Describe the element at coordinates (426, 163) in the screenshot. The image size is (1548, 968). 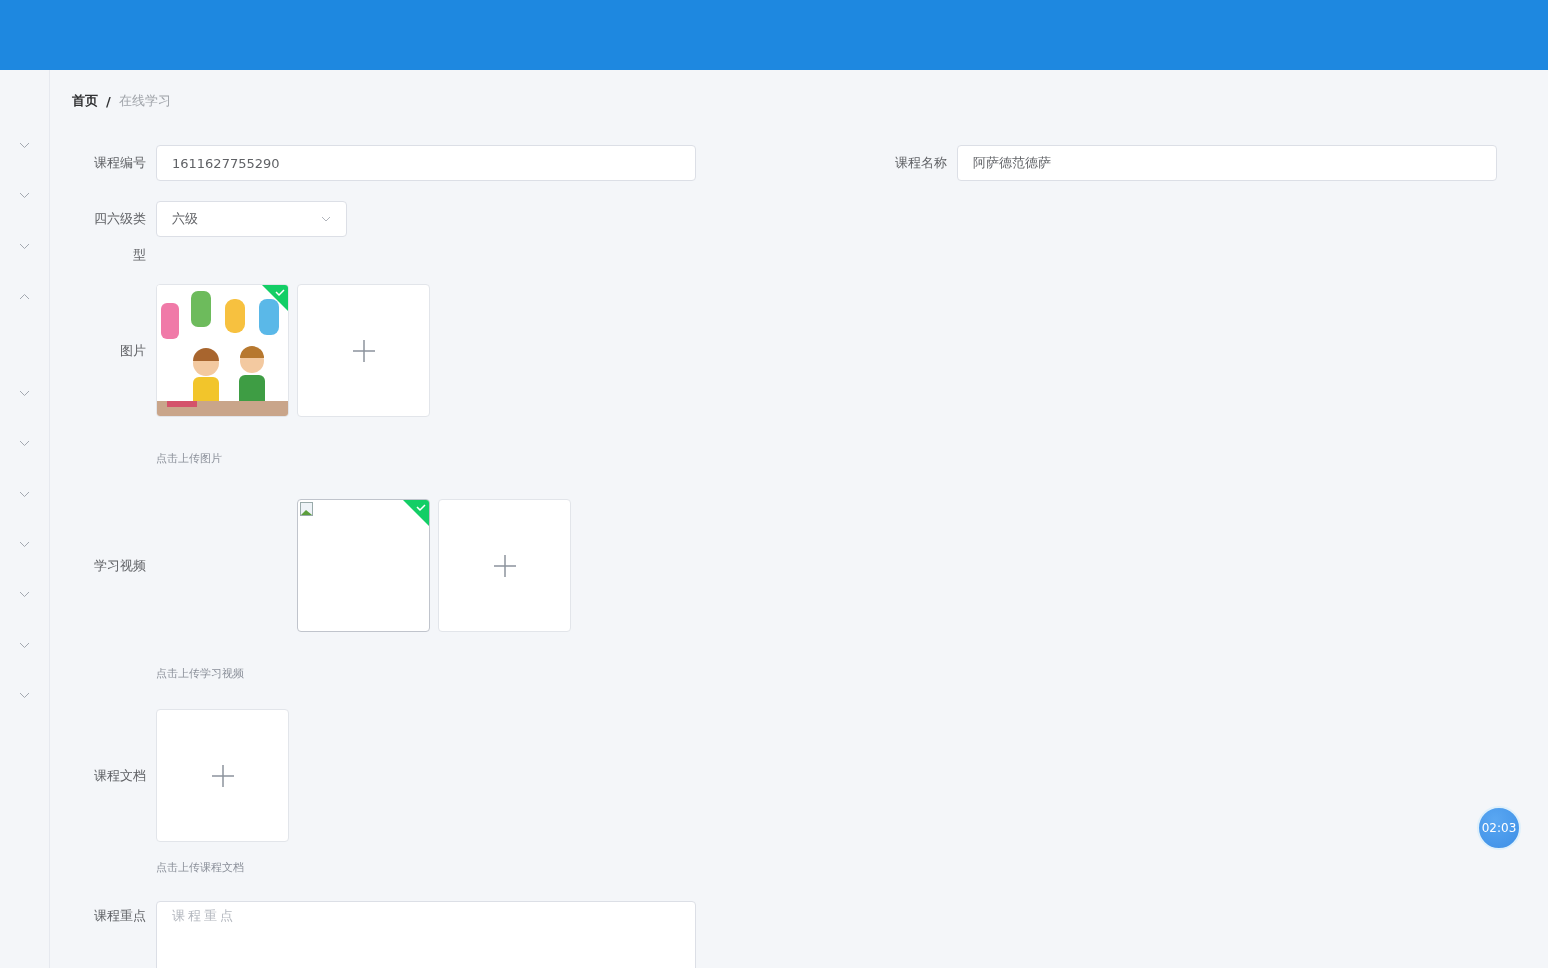
I see `text-field: 1611627755290` at that location.